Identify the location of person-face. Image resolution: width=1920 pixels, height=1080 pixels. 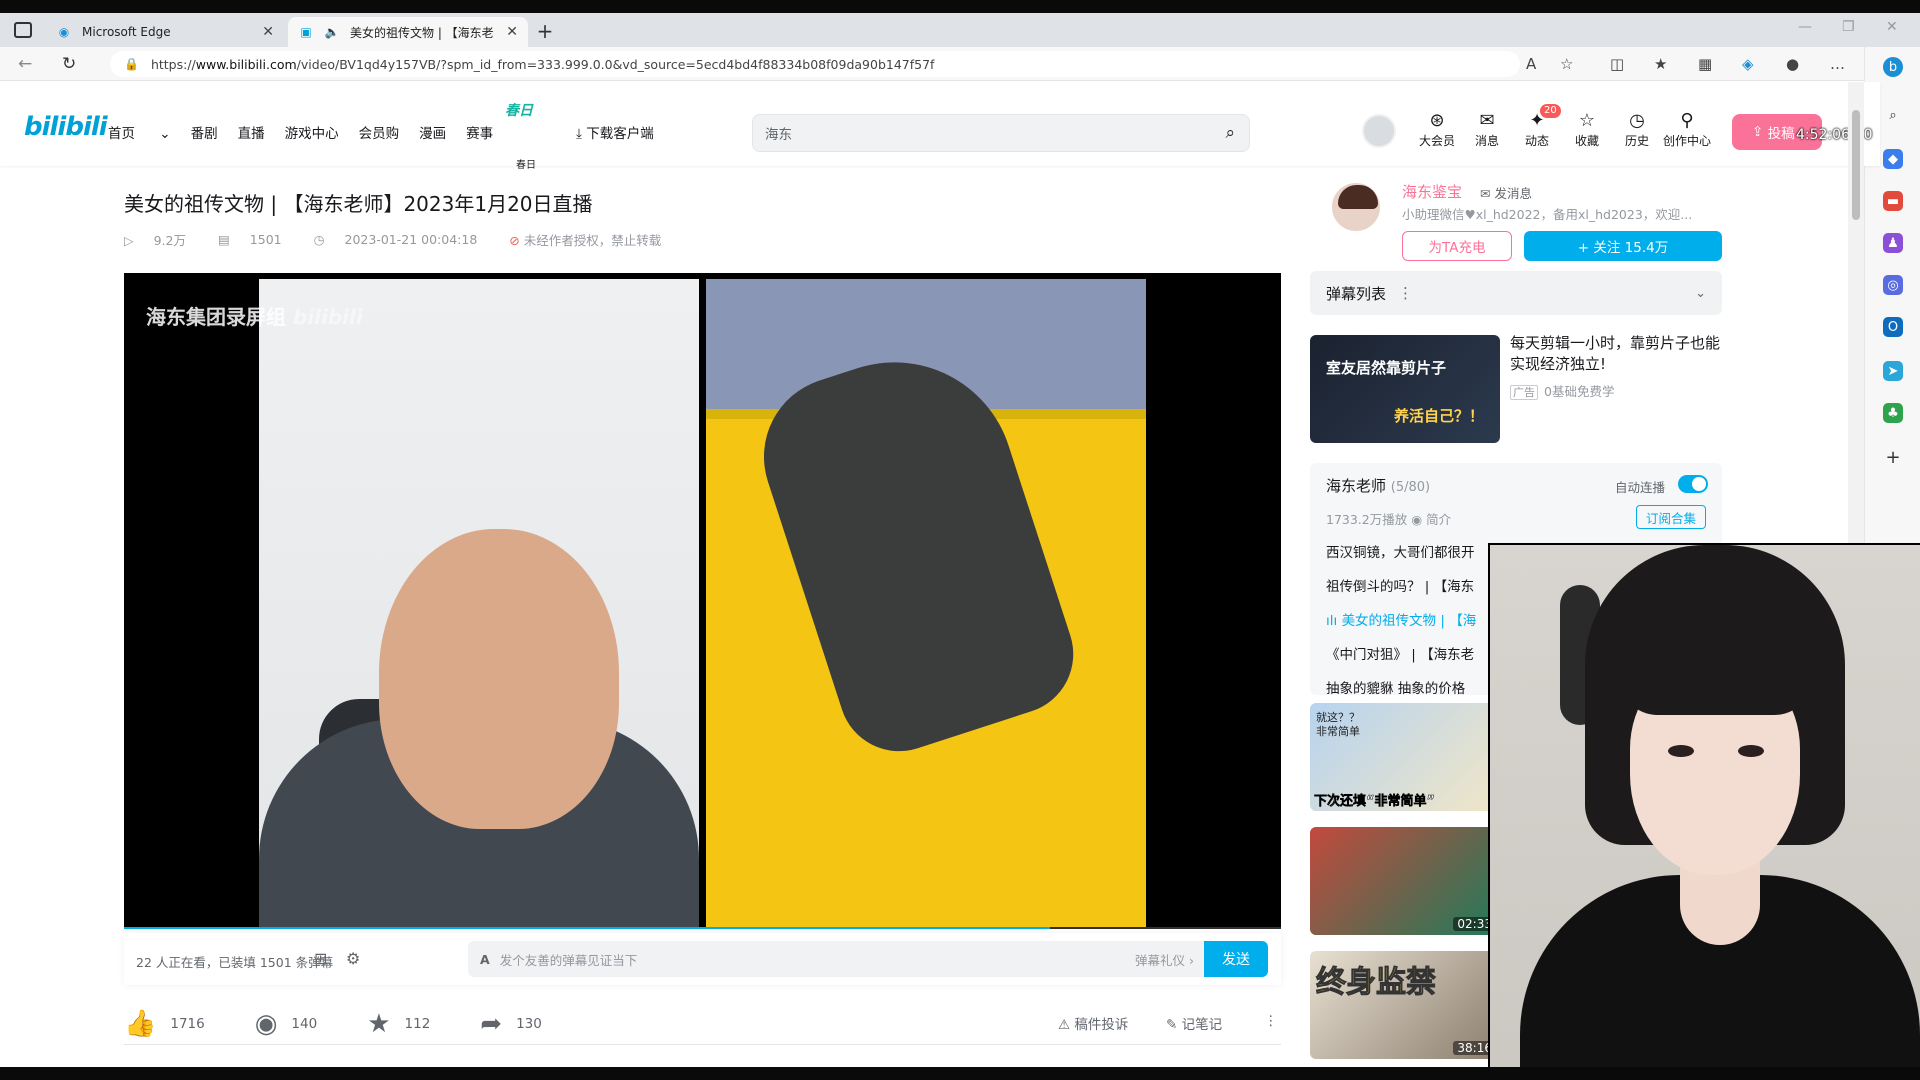
(499, 679).